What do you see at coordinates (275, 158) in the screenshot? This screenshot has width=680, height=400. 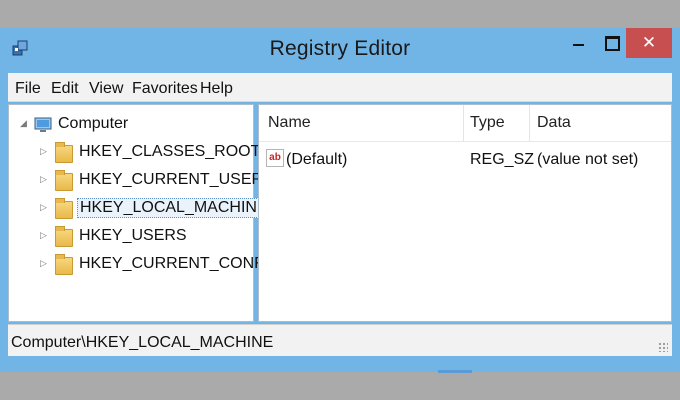 I see `string-value-icon: ab` at bounding box center [275, 158].